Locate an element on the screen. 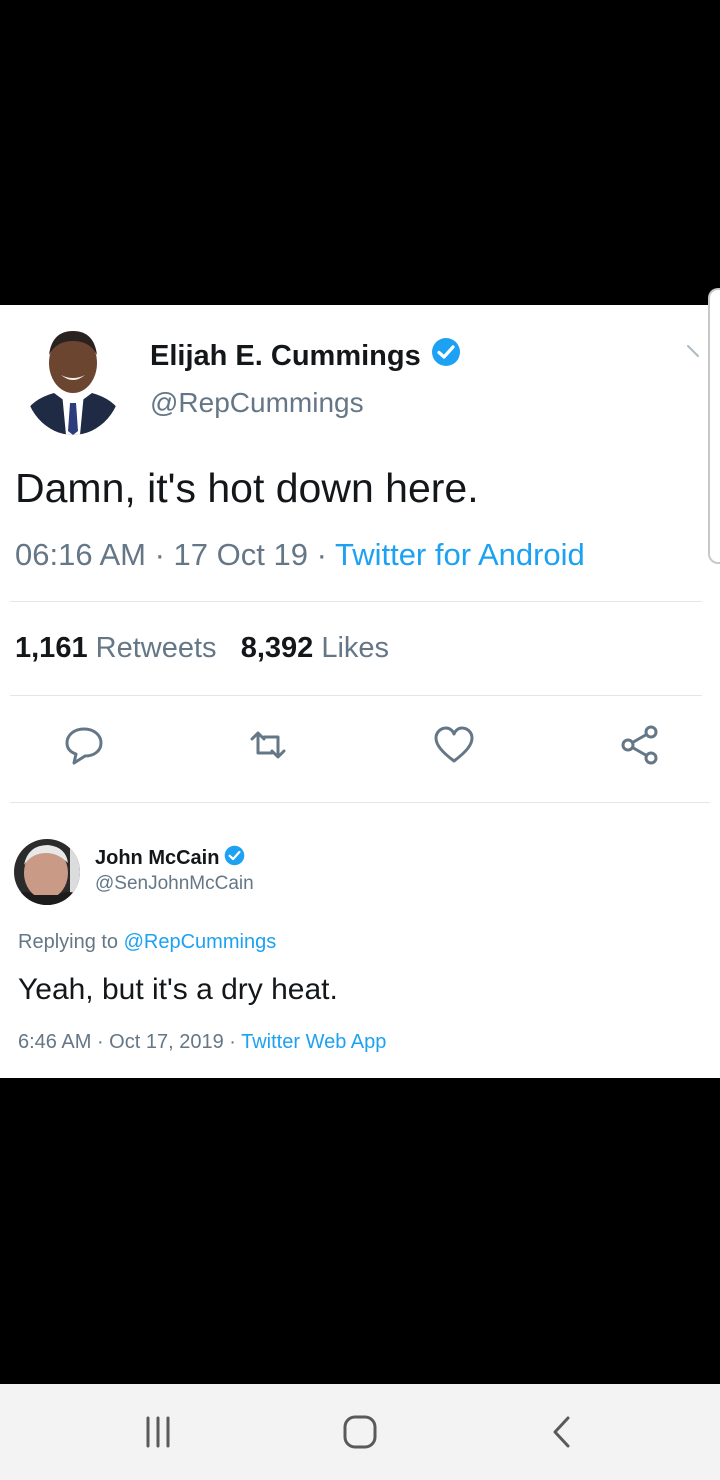 The image size is (720, 1480). tweet-stats: 1,161 Retweets 8,392 Likes is located at coordinates (202, 648).